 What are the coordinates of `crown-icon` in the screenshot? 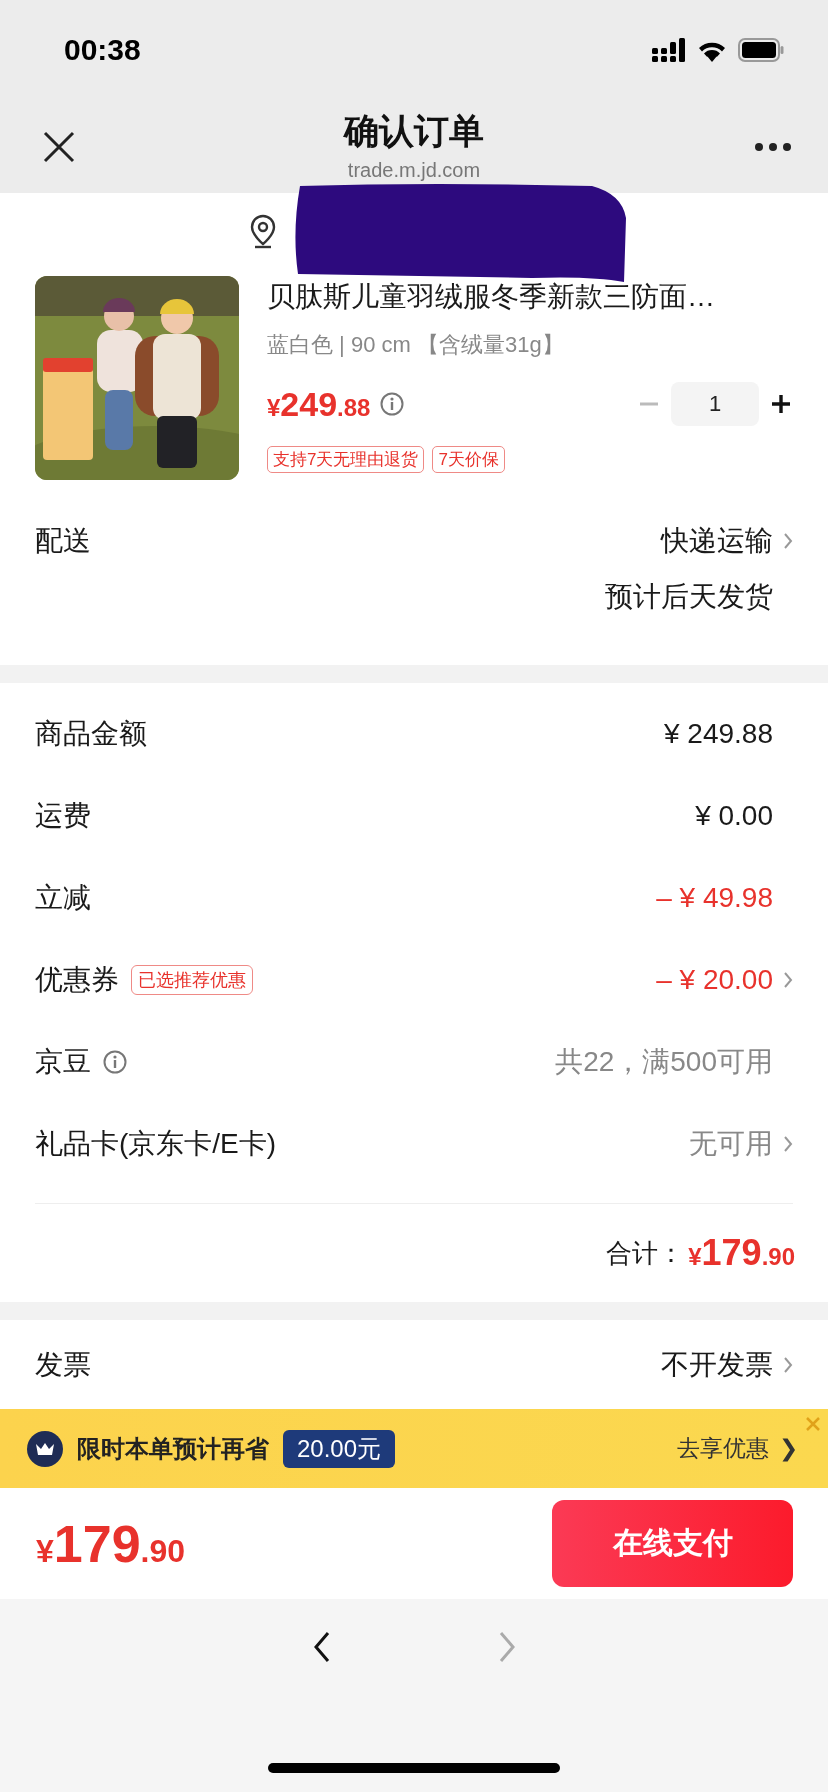 It's located at (45, 1448).